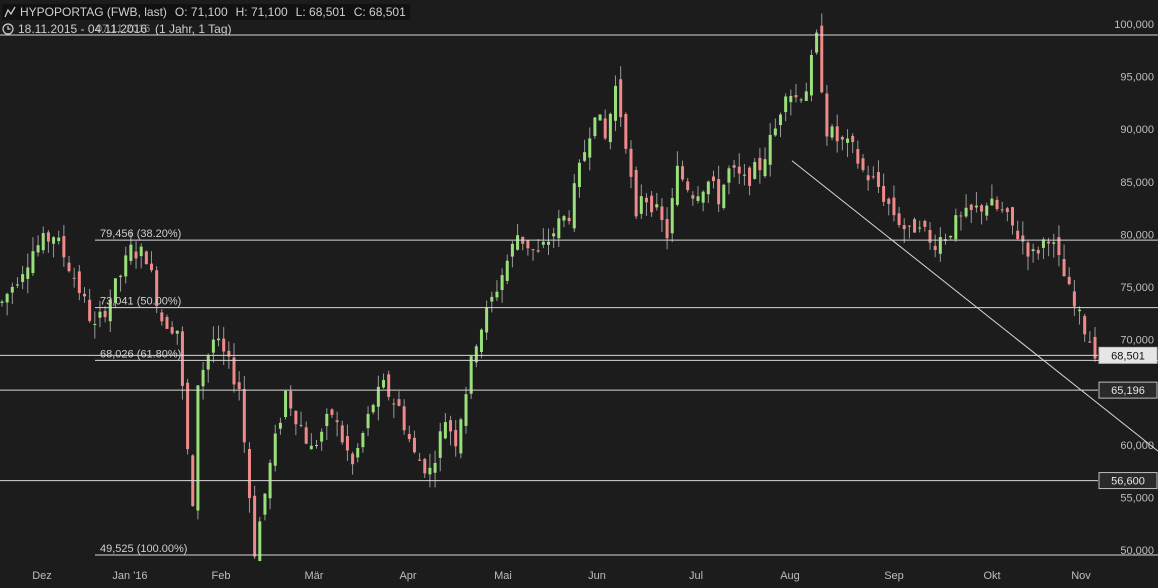 This screenshot has height=588, width=1158. I want to click on period-label: (1 Jahr, 1 Tag), so click(193, 29).